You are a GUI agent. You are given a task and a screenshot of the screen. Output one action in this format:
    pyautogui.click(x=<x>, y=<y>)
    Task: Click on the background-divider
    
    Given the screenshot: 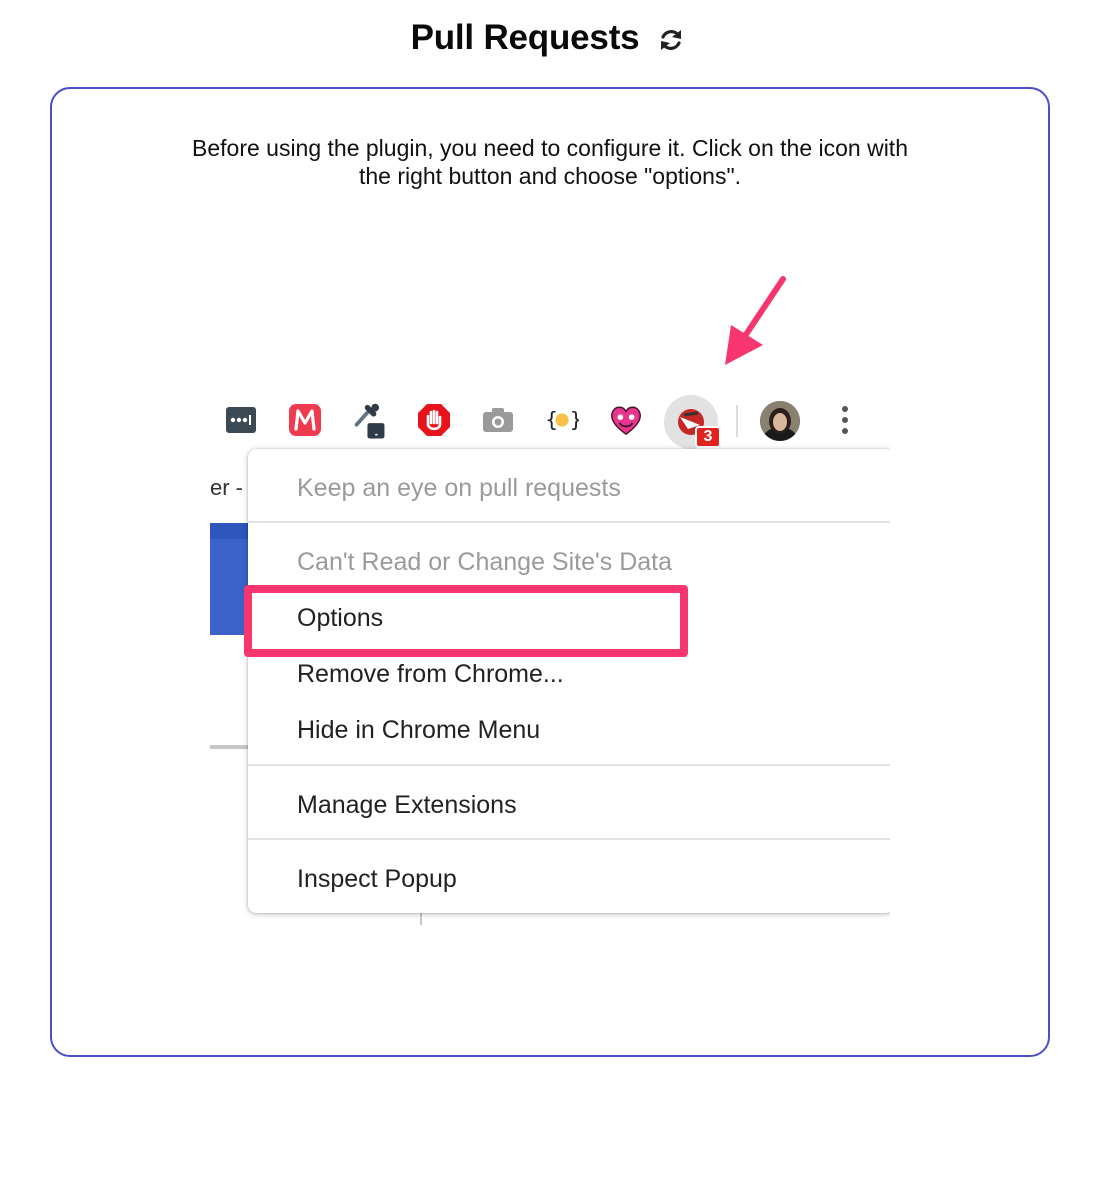 What is the action you would take?
    pyautogui.click(x=230, y=747)
    